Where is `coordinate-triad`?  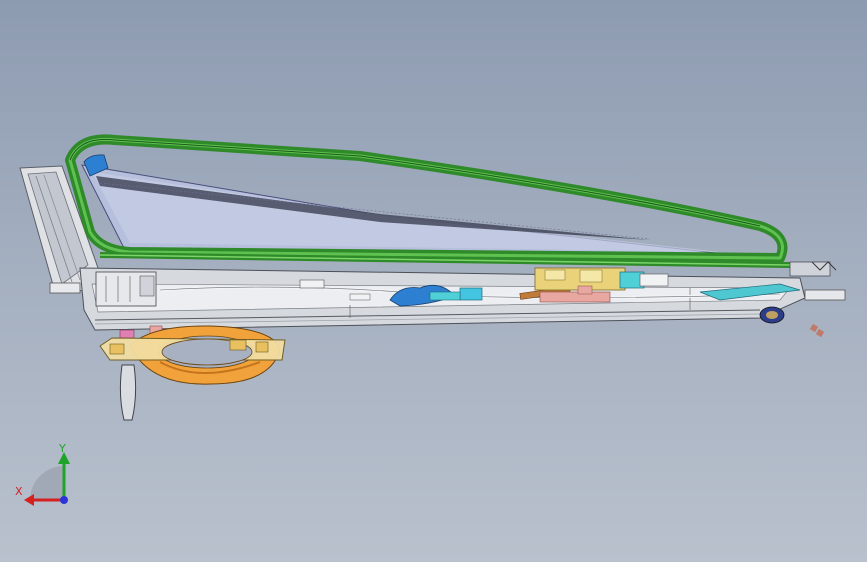
coordinate-triad is located at coordinates (47, 479).